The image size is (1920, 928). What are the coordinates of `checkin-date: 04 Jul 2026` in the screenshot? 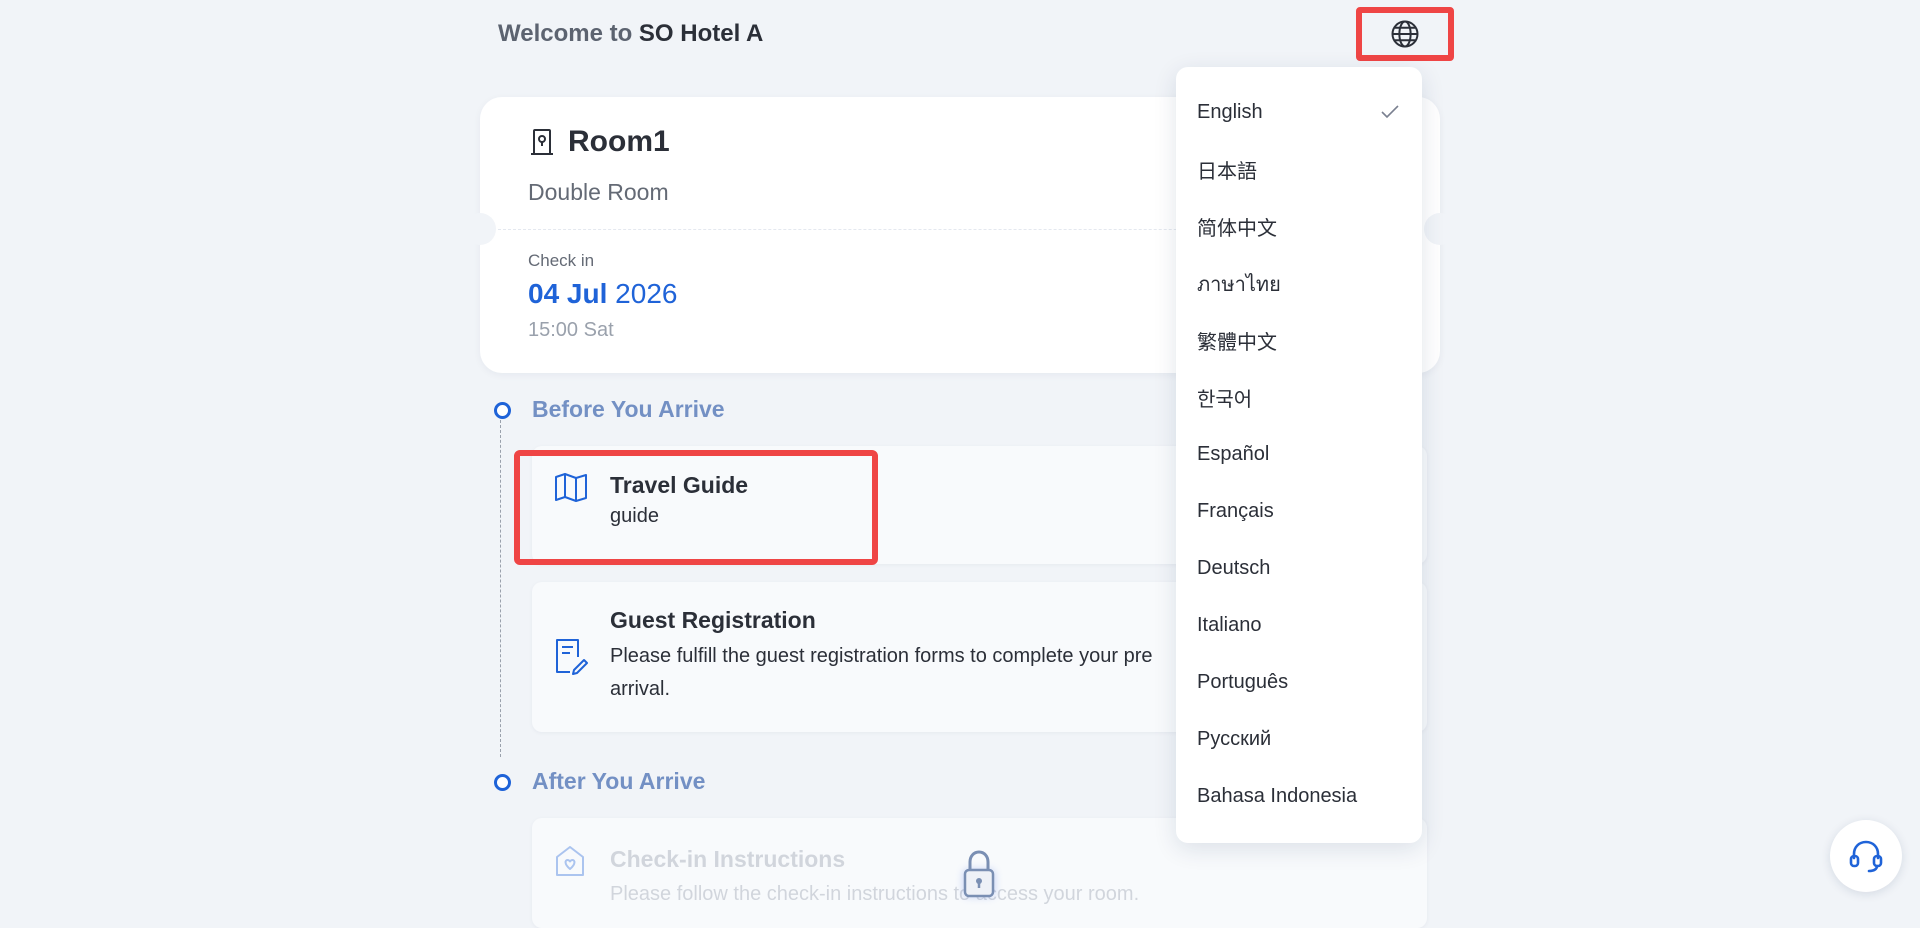 It's located at (602, 294).